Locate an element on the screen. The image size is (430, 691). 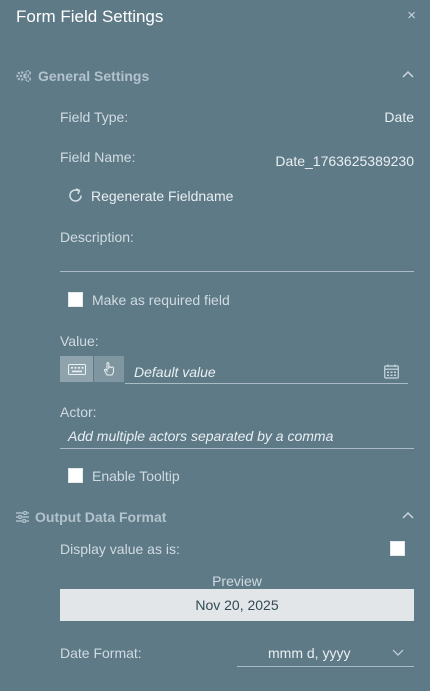
refresh-icon is located at coordinates (75, 195).